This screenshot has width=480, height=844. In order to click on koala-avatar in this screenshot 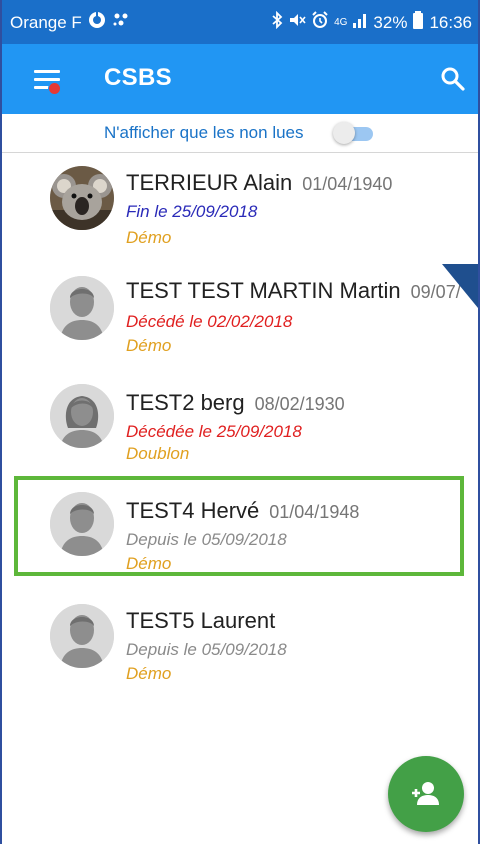, I will do `click(82, 198)`.